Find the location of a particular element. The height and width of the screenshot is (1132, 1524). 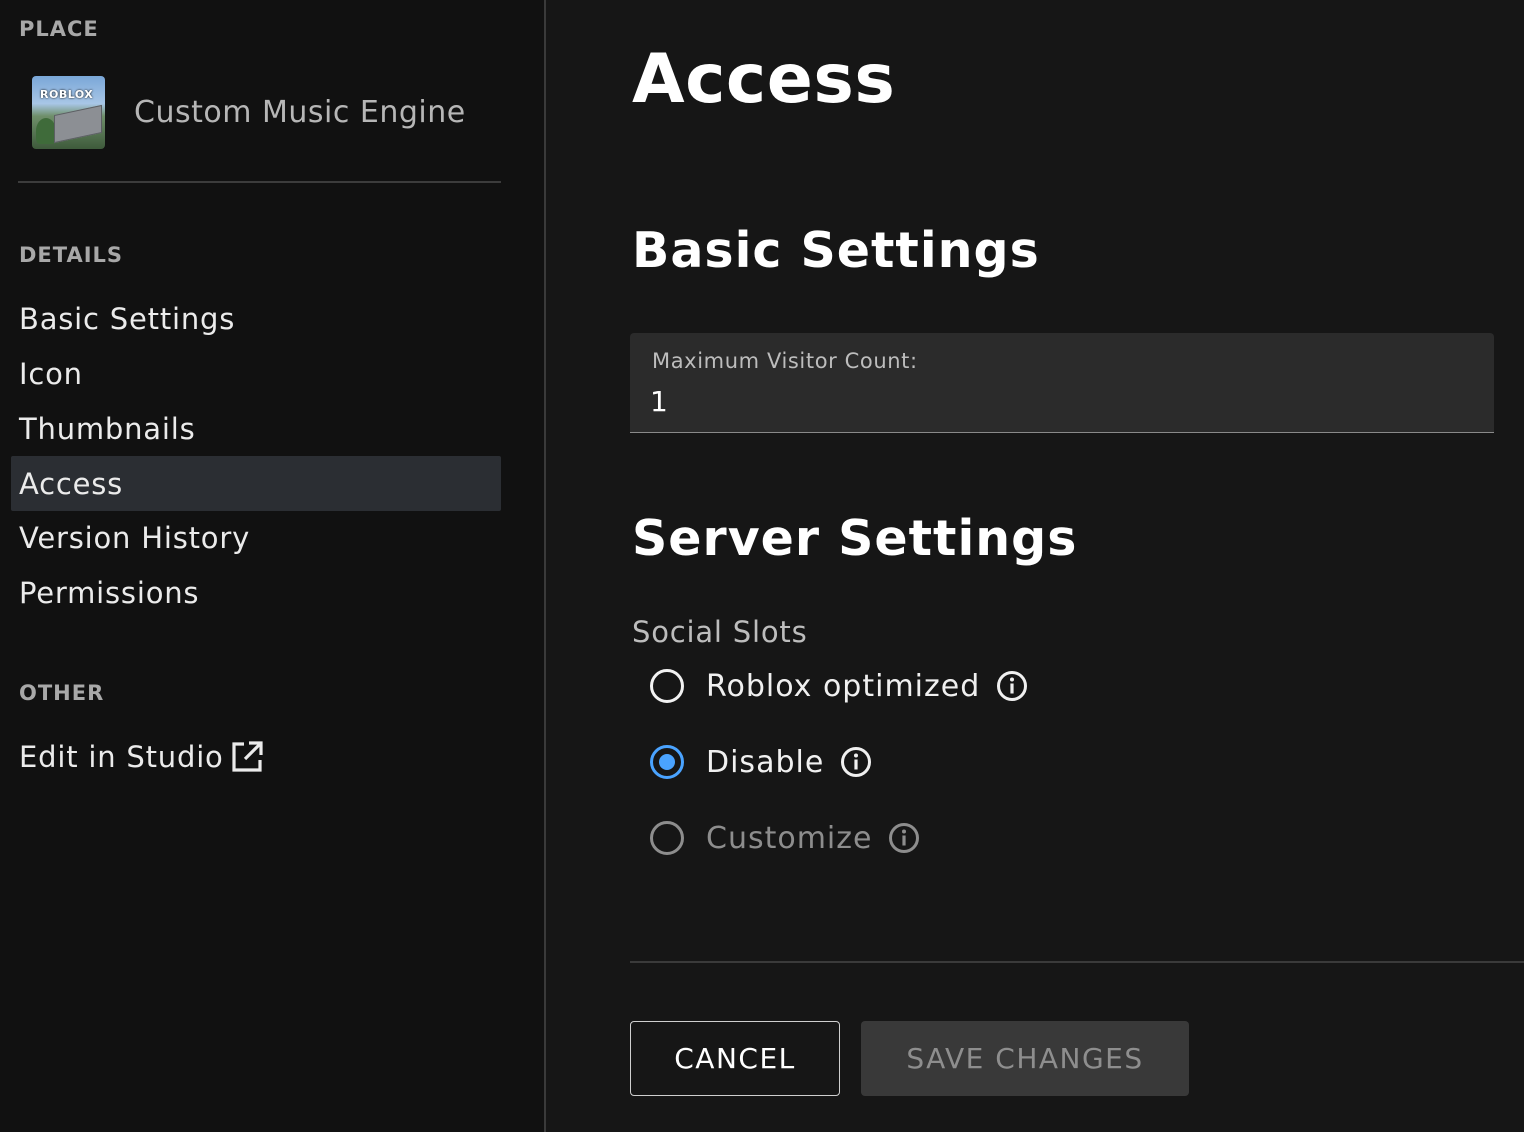

external-link-icon is located at coordinates (247, 757).